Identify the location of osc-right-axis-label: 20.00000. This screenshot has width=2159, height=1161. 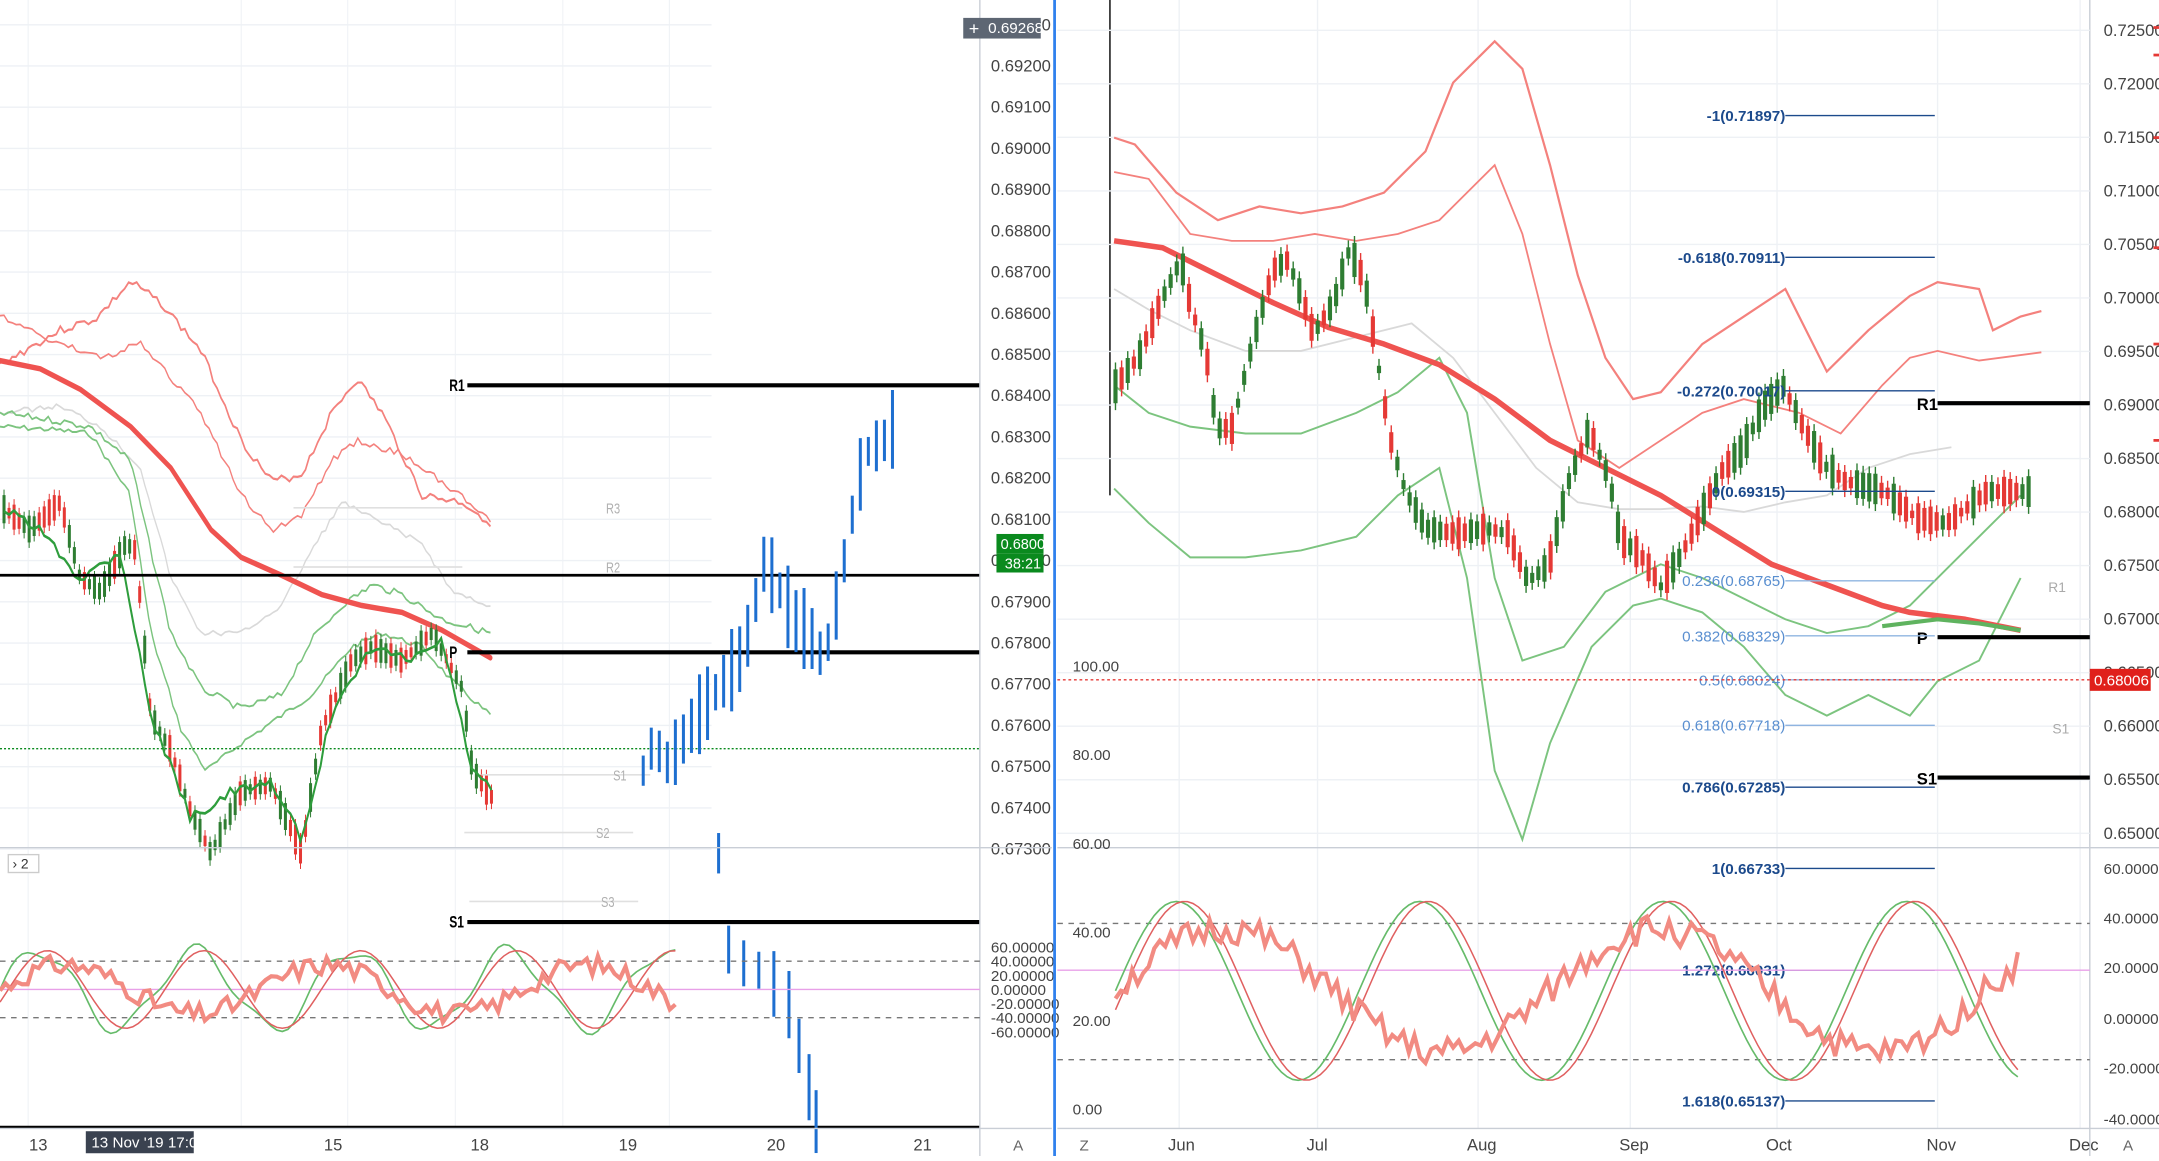
(2131, 968).